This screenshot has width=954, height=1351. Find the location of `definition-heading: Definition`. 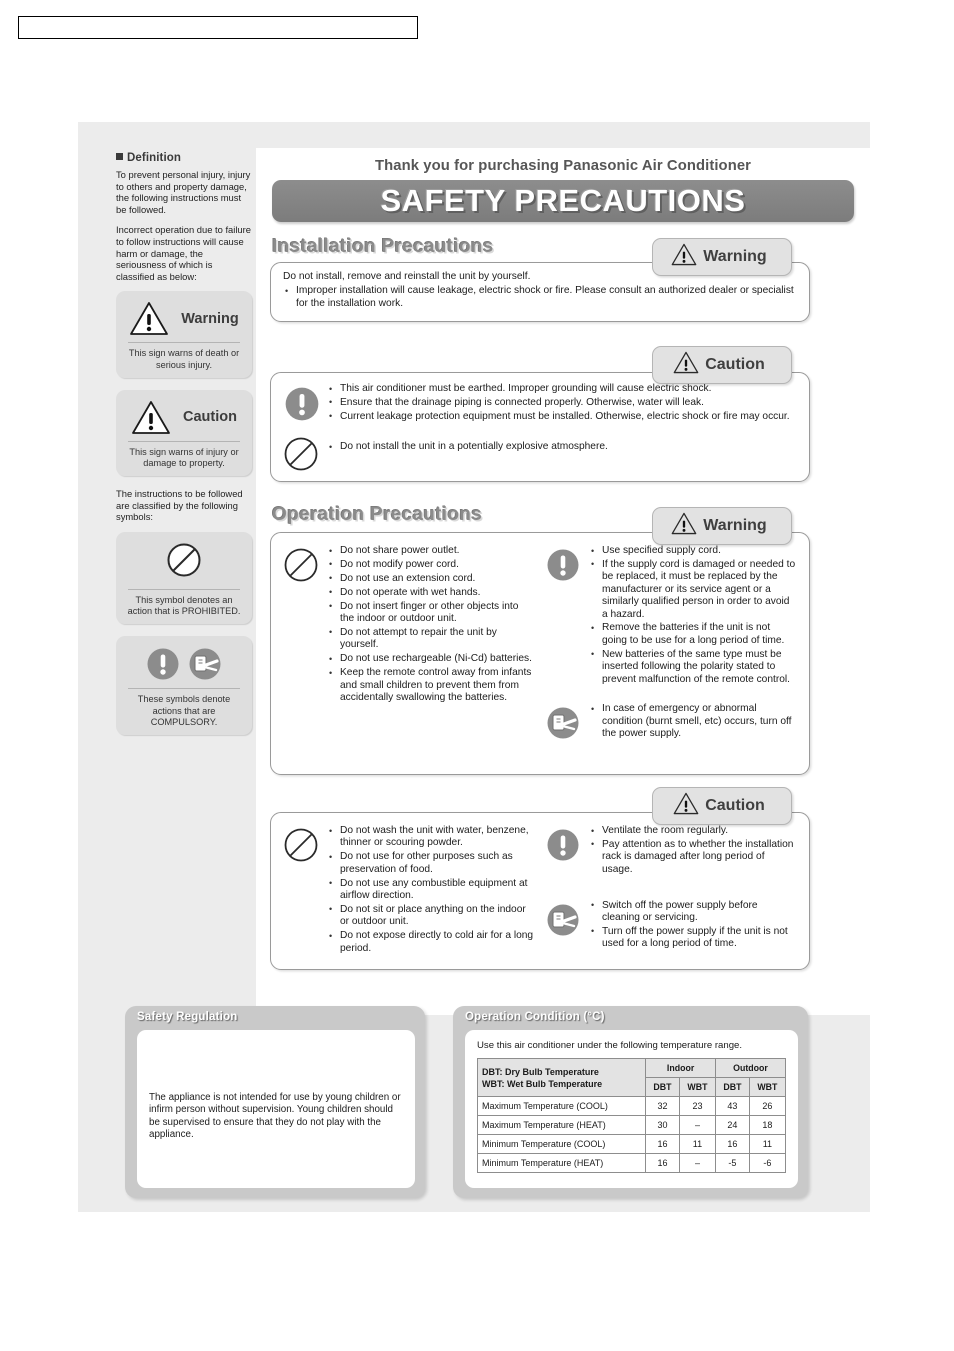

definition-heading: Definition is located at coordinates (184, 158).